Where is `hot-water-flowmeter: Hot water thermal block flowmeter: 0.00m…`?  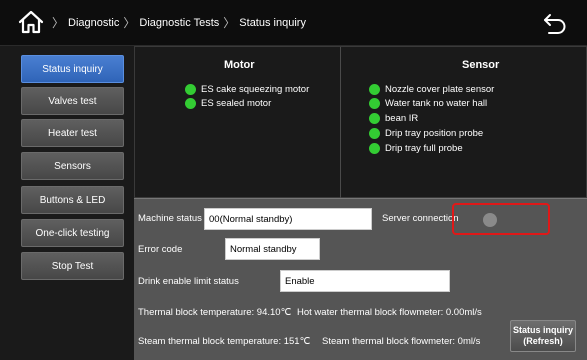
hot-water-flowmeter: Hot water thermal block flowmeter: 0.00m… is located at coordinates (389, 312).